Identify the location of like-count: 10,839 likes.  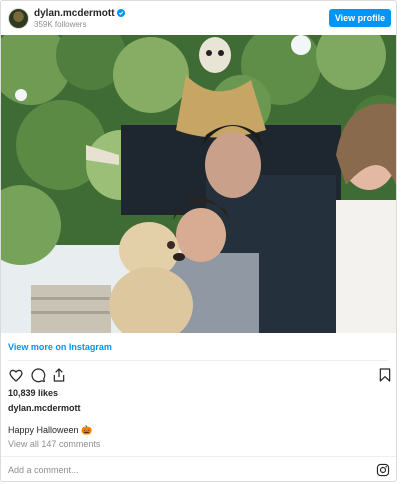
(33, 393).